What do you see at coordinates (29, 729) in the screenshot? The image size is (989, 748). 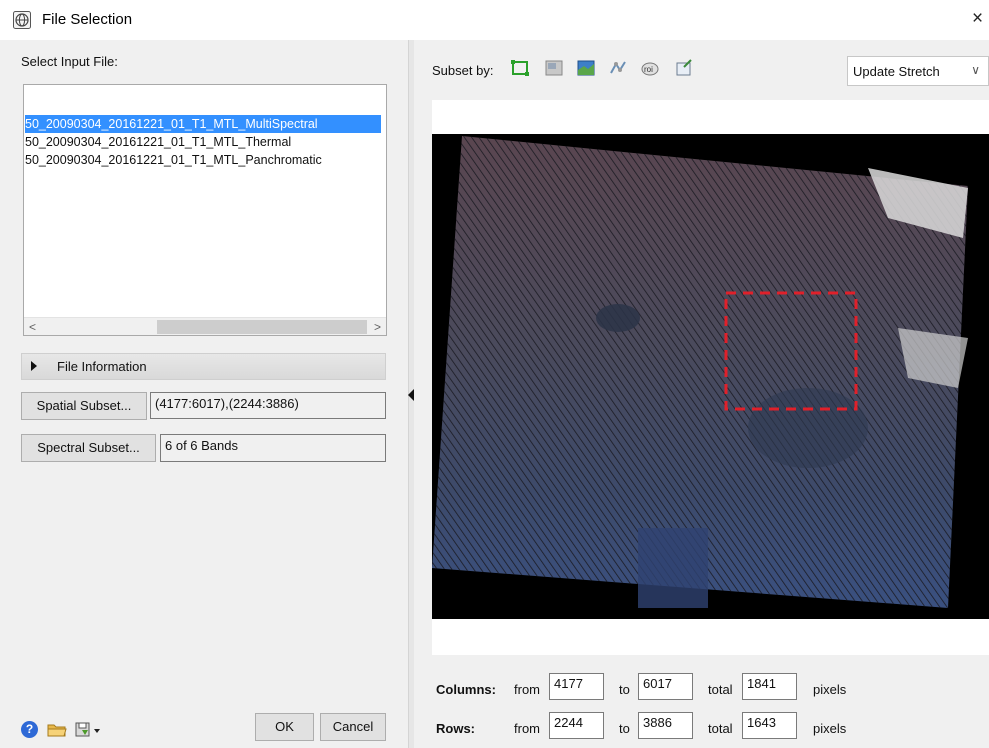 I see `help-icon: ?` at bounding box center [29, 729].